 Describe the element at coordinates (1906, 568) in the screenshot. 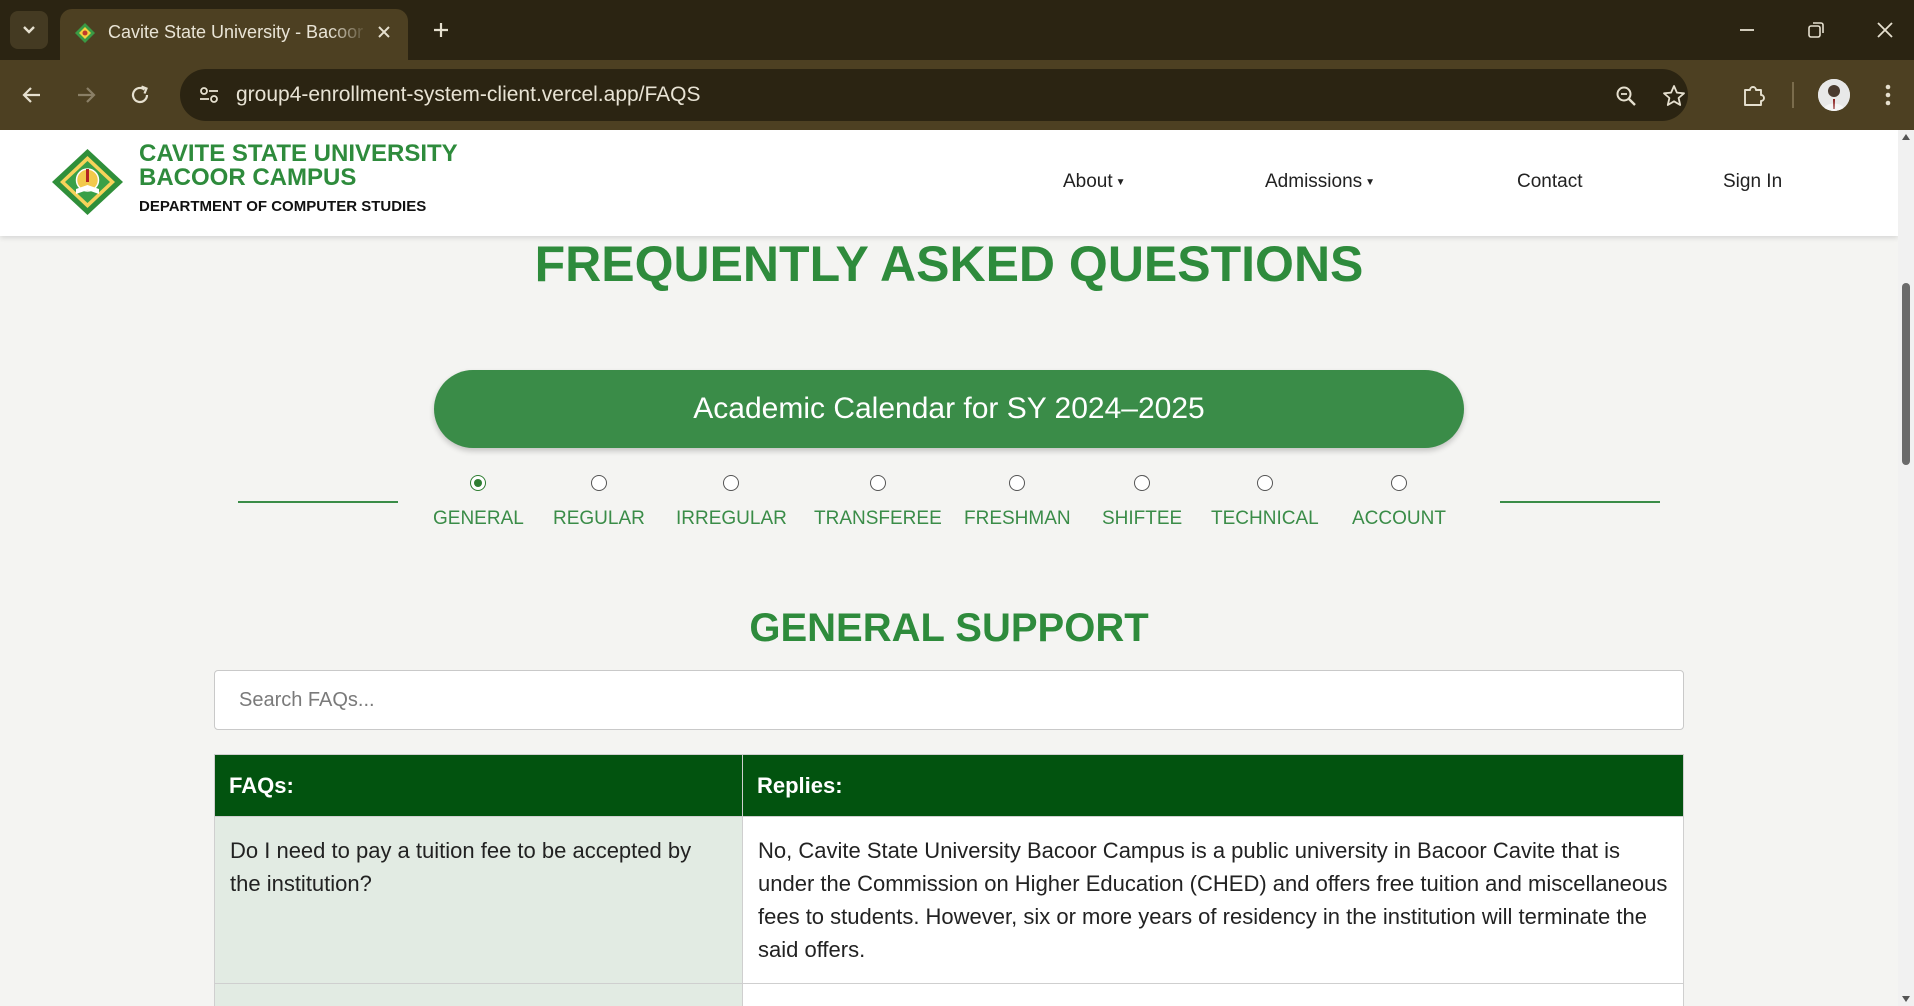

I see `page-scrollbar` at that location.